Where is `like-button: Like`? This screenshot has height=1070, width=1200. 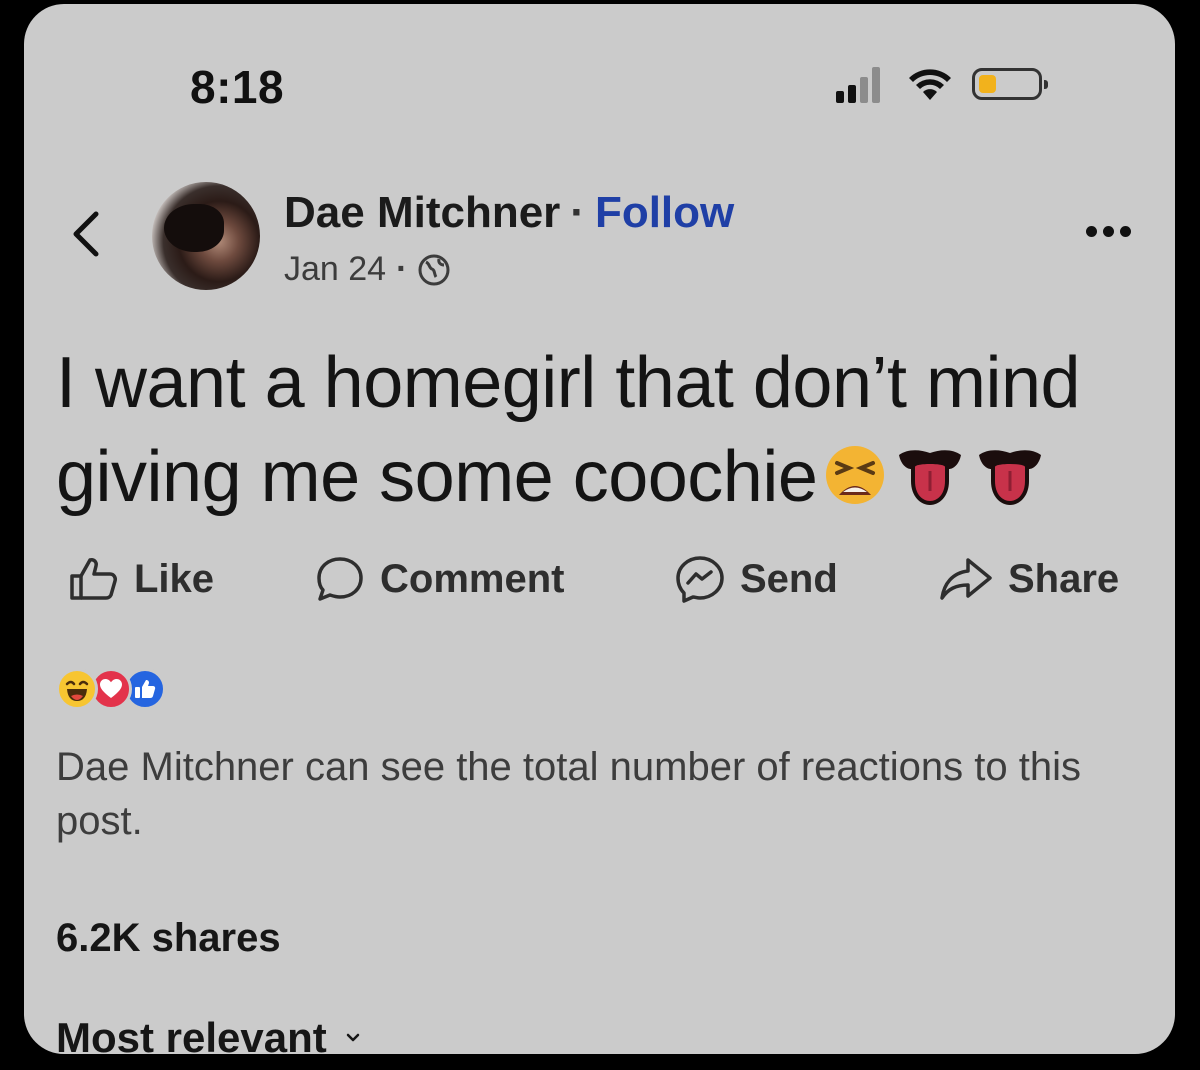
like-button: Like is located at coordinates (141, 579).